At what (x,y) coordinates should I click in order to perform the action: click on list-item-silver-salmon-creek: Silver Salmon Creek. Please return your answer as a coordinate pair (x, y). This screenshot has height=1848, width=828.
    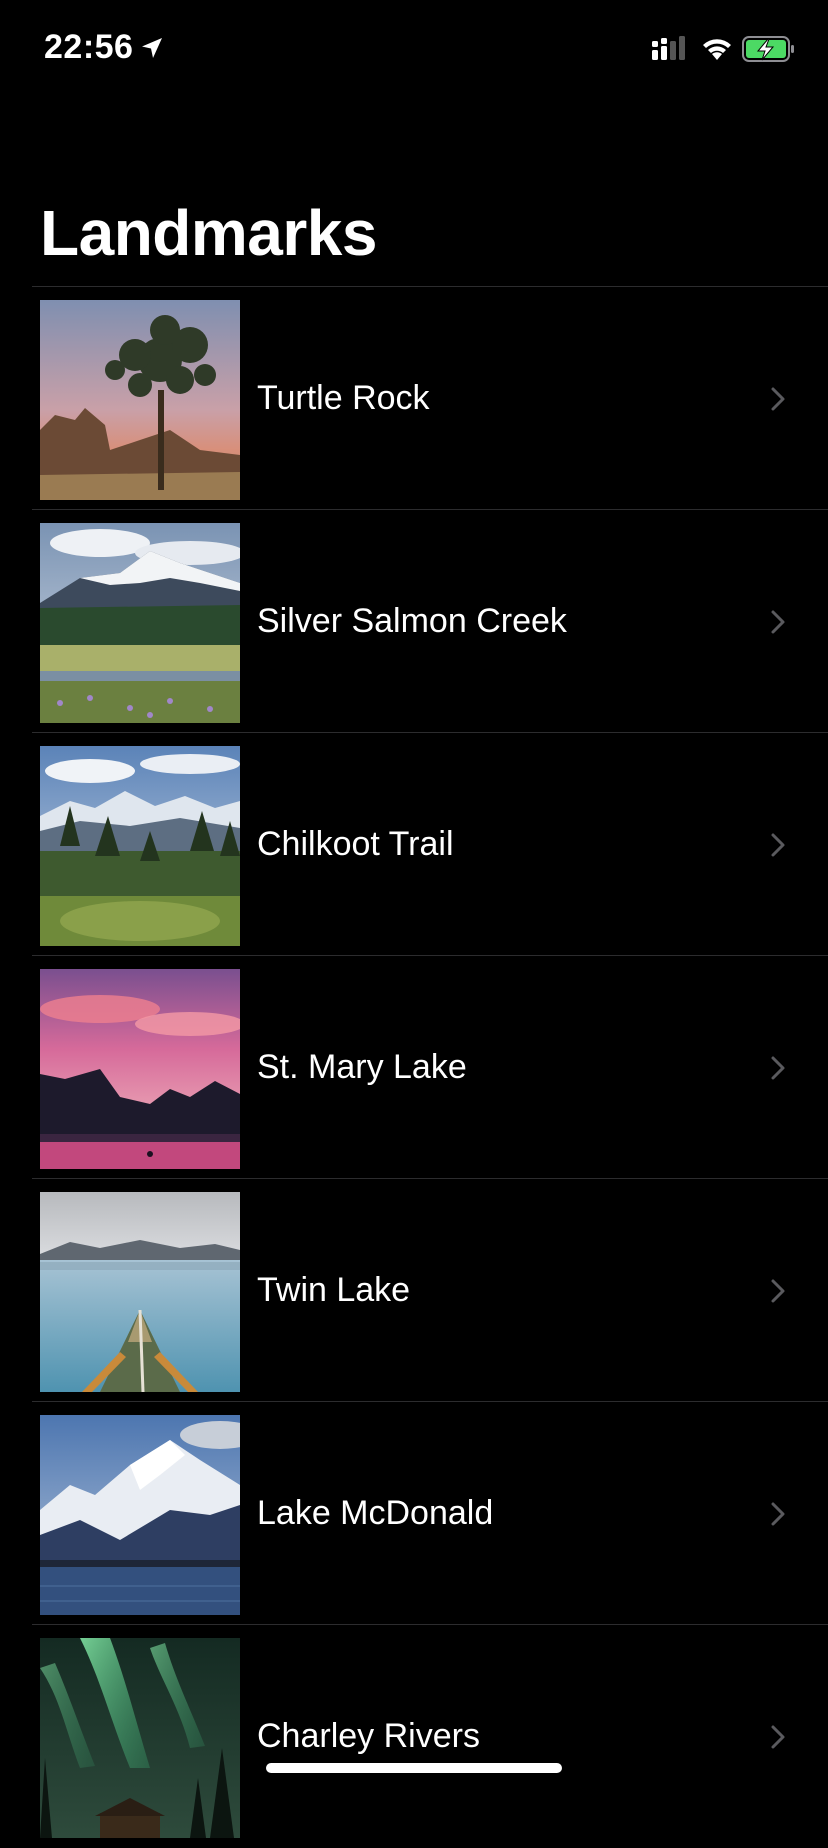
    Looking at the image, I should click on (414, 621).